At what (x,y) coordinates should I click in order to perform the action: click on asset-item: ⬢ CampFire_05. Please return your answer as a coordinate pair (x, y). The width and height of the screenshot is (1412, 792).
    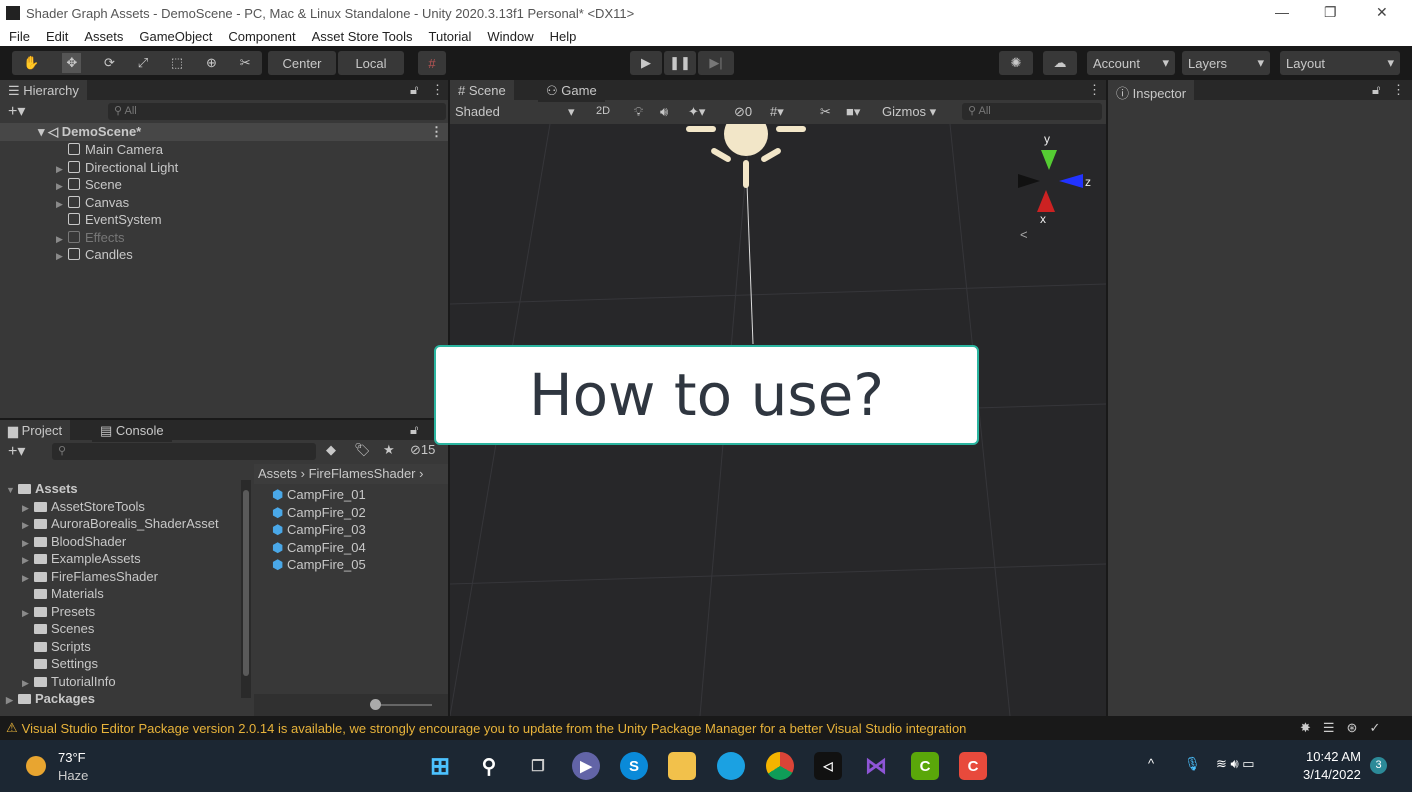
    Looking at the image, I should click on (319, 565).